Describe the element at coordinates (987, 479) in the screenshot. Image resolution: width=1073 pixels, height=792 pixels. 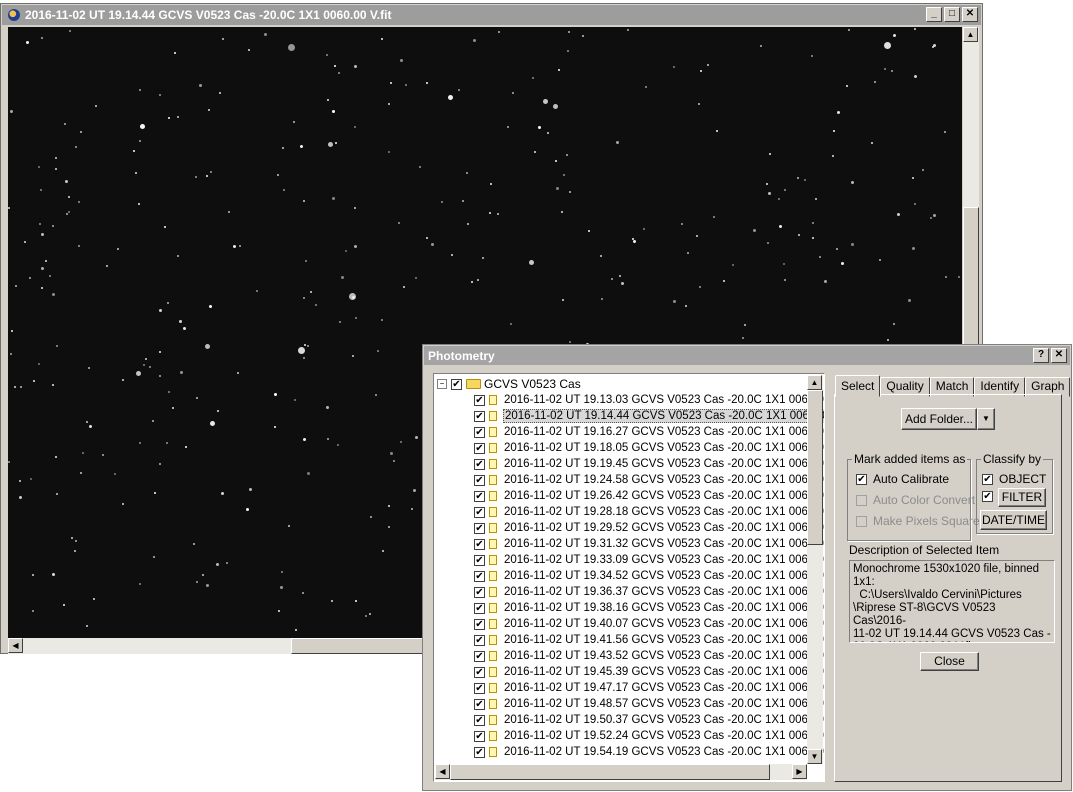
I see `object-checkbox: ✔` at that location.